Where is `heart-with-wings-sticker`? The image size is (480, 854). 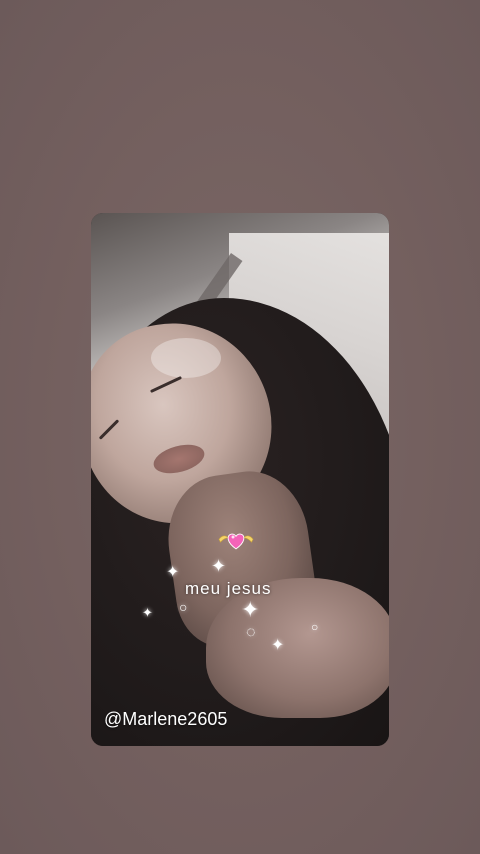
heart-with-wings-sticker is located at coordinates (236, 540).